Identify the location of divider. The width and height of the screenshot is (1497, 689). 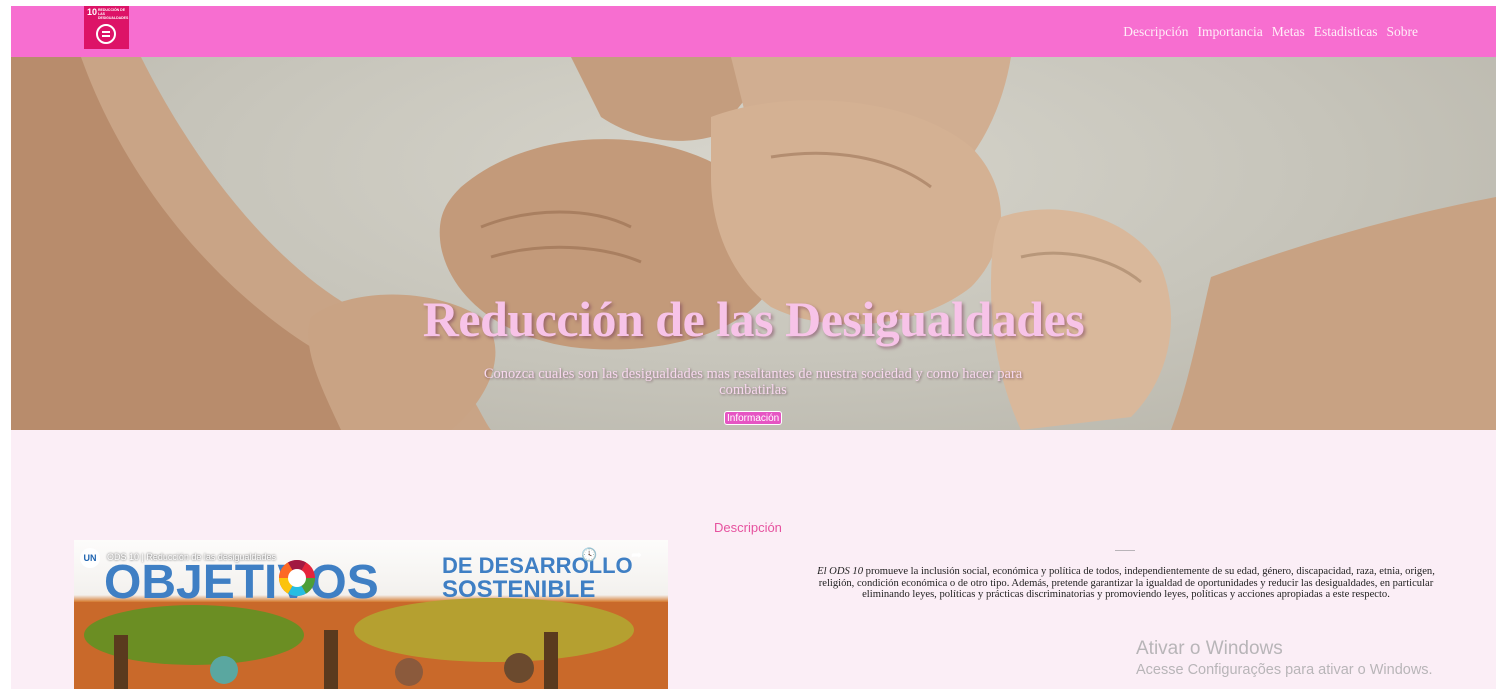
(1125, 550).